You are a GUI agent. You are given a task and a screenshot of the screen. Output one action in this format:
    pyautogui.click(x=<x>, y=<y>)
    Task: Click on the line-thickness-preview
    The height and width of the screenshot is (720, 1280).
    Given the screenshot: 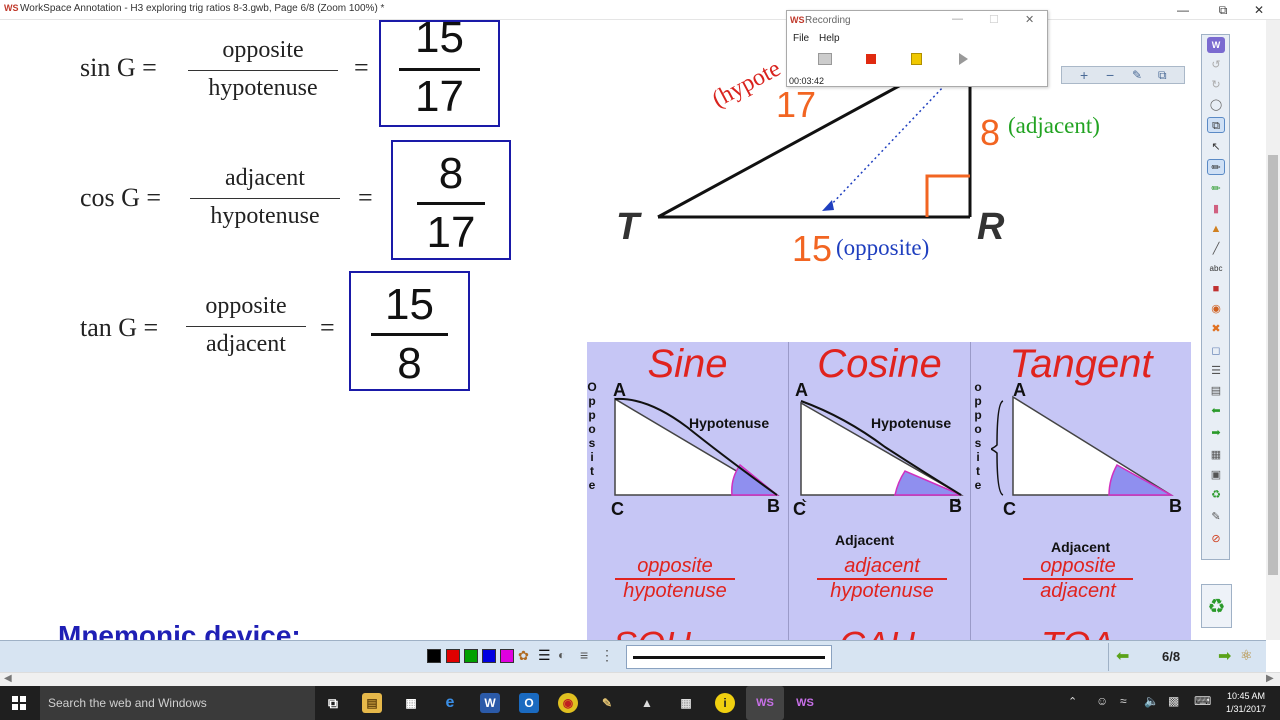 What is the action you would take?
    pyautogui.click(x=729, y=657)
    